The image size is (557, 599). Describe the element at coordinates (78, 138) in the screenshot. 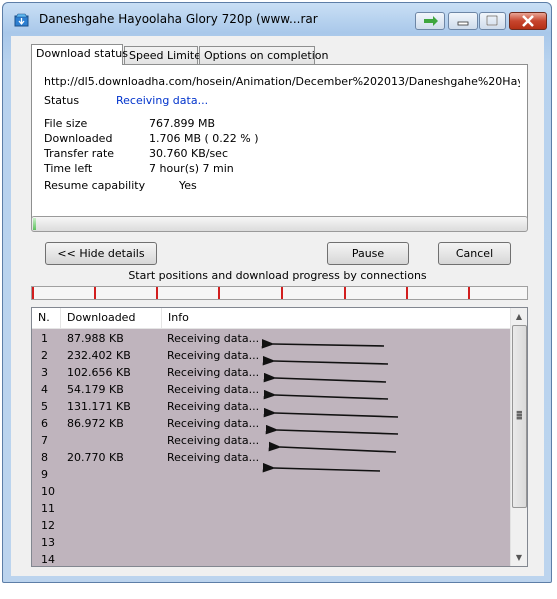

I see `downloaded-label: Downloaded` at that location.